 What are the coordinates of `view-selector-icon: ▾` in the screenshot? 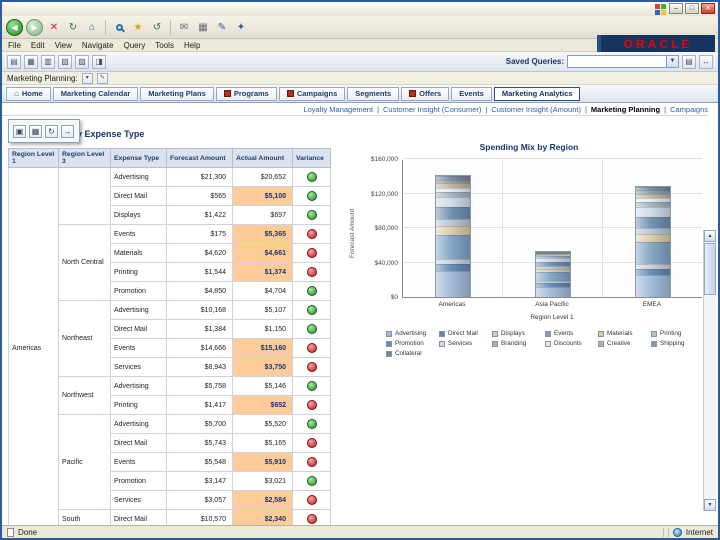 It's located at (87, 78).